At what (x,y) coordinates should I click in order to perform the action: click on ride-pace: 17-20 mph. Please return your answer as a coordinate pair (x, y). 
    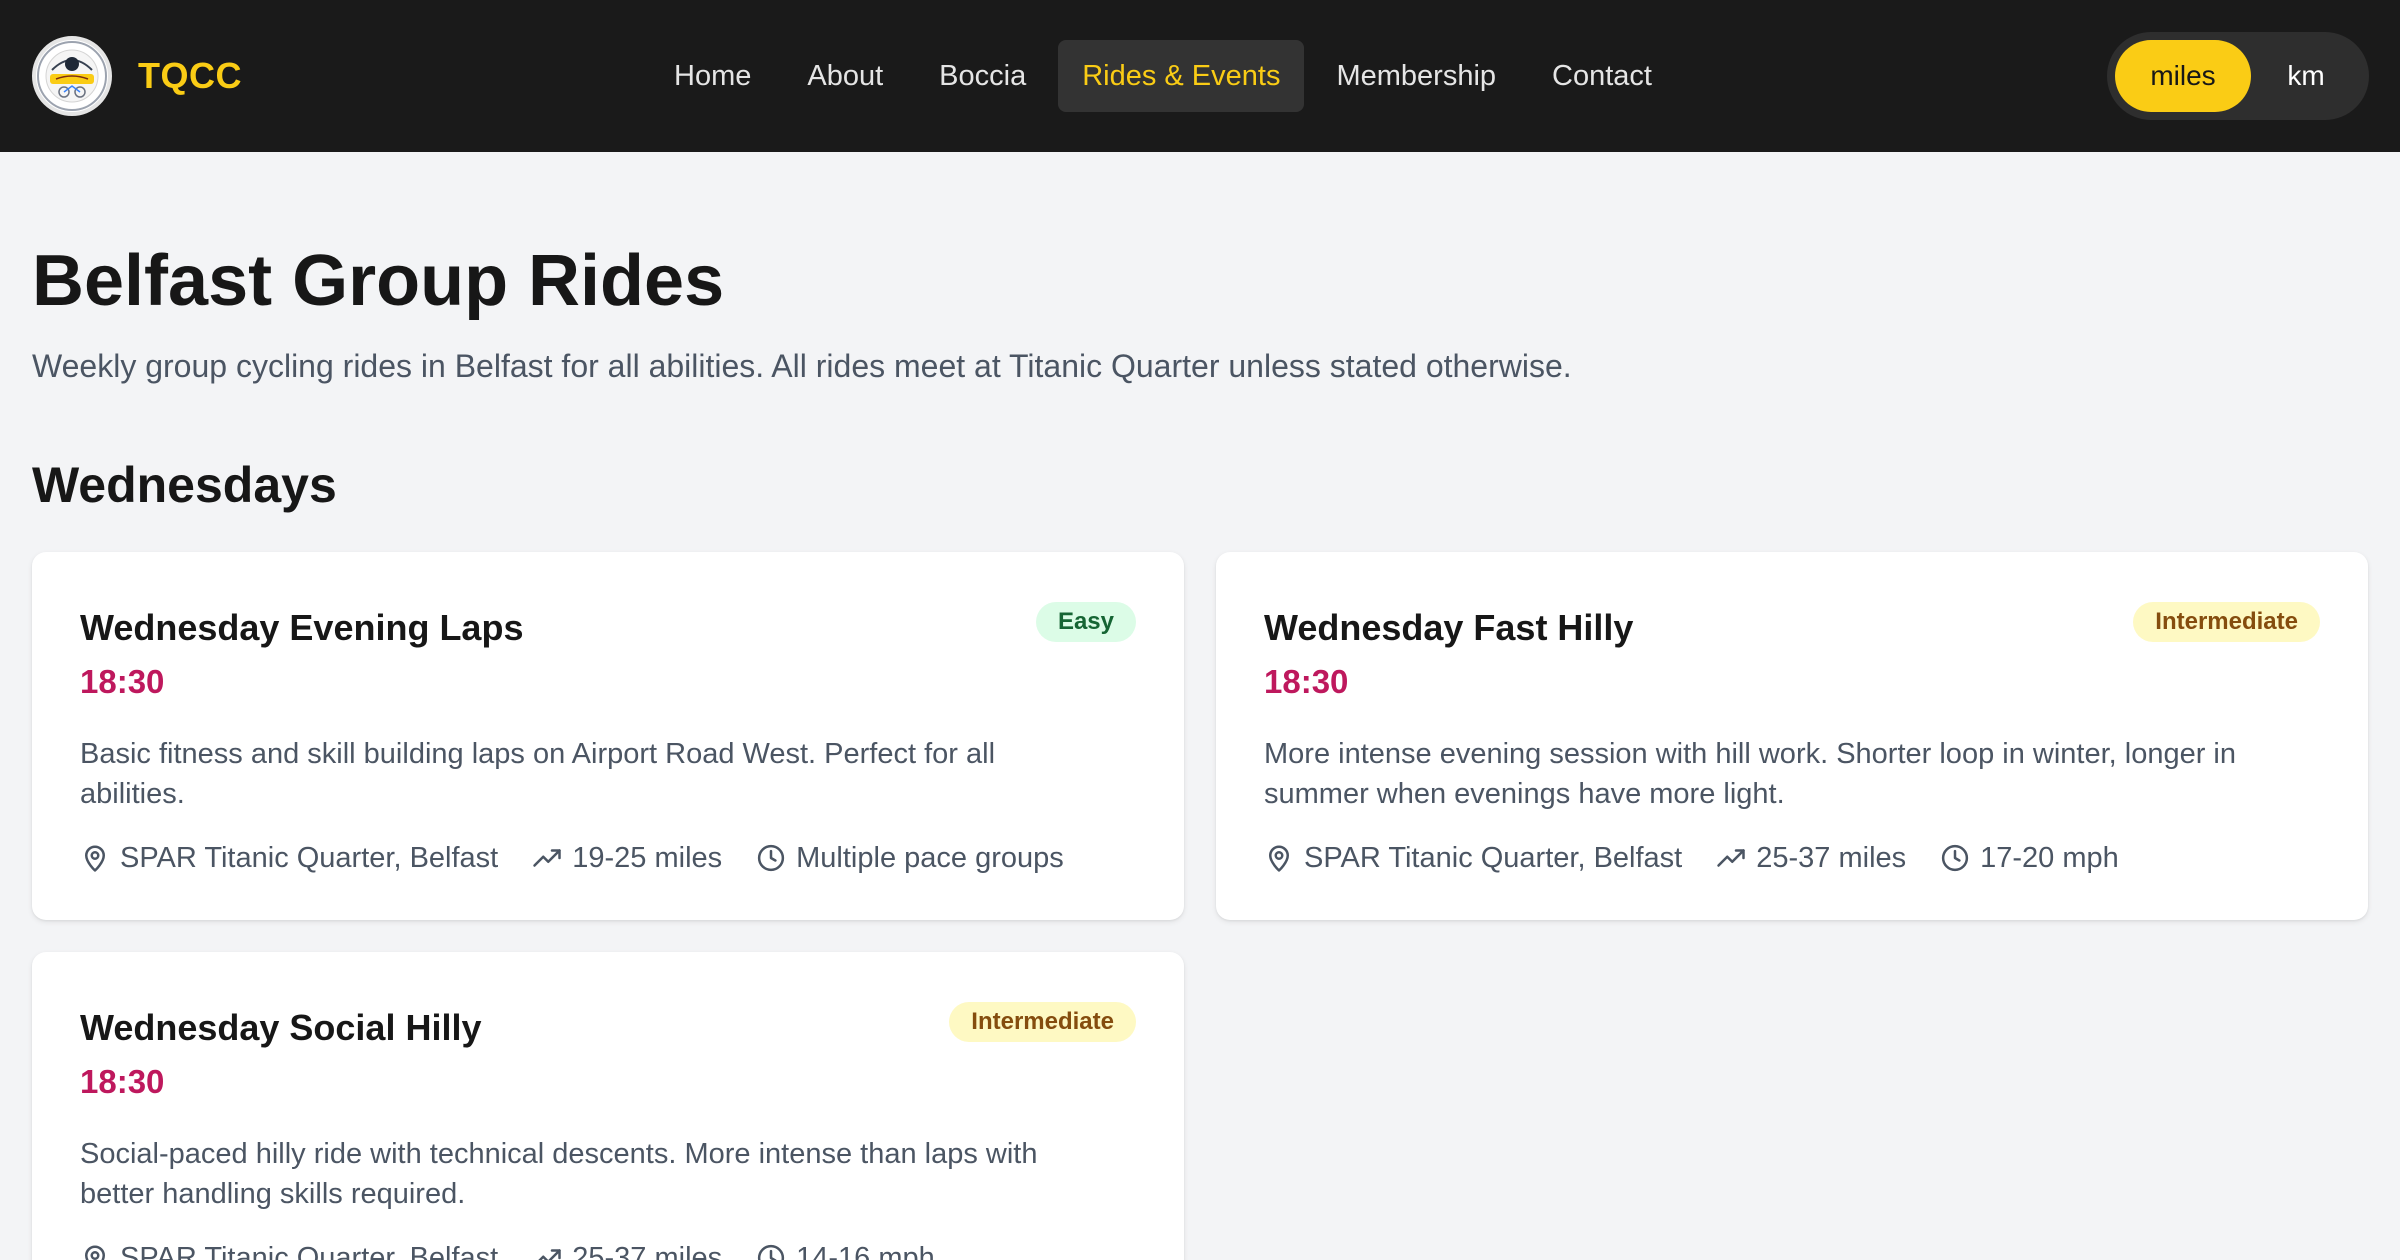
    Looking at the image, I should click on (2029, 858).